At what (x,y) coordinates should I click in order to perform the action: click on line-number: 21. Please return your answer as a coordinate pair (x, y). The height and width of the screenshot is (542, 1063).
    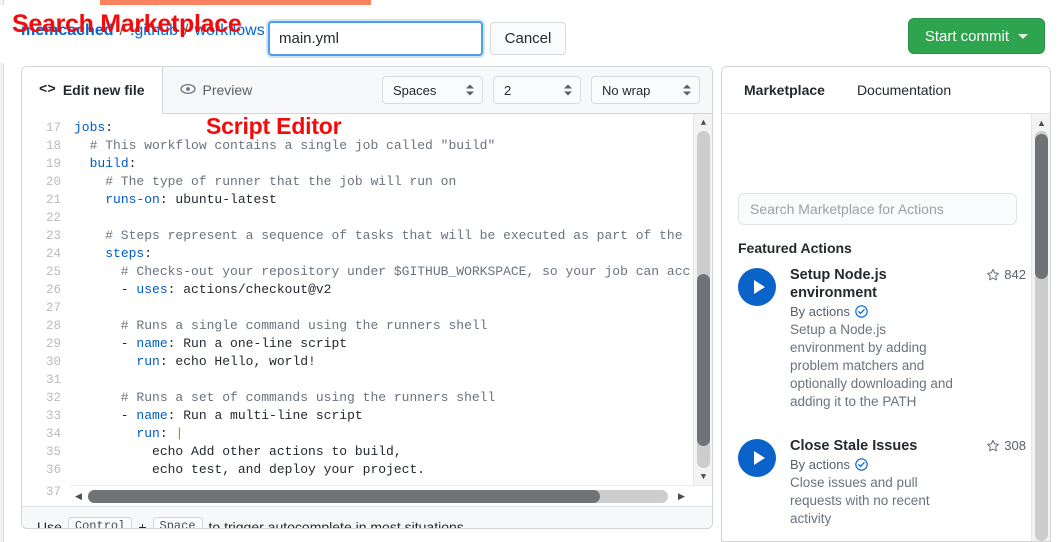
    Looking at the image, I should click on (53, 200).